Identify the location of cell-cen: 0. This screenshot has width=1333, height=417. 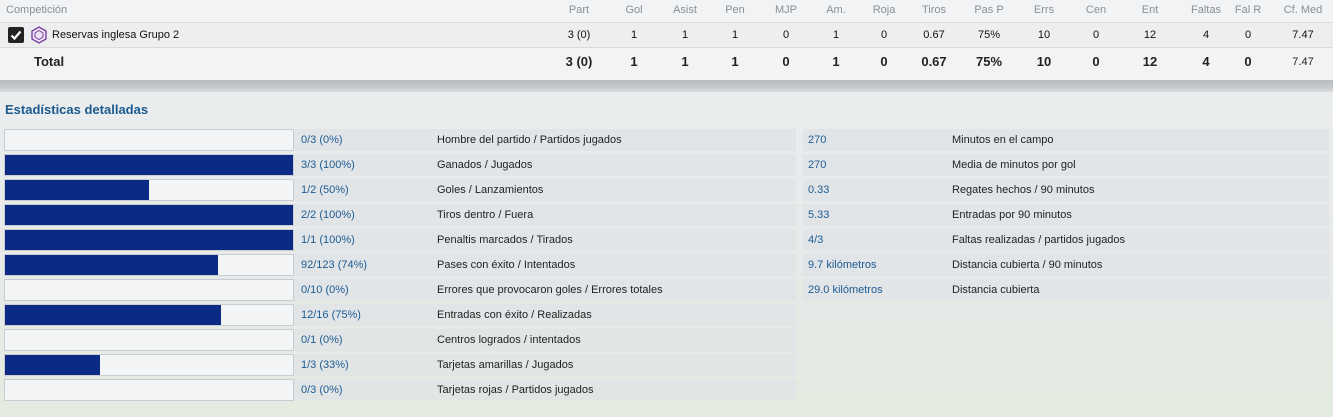
(1096, 35).